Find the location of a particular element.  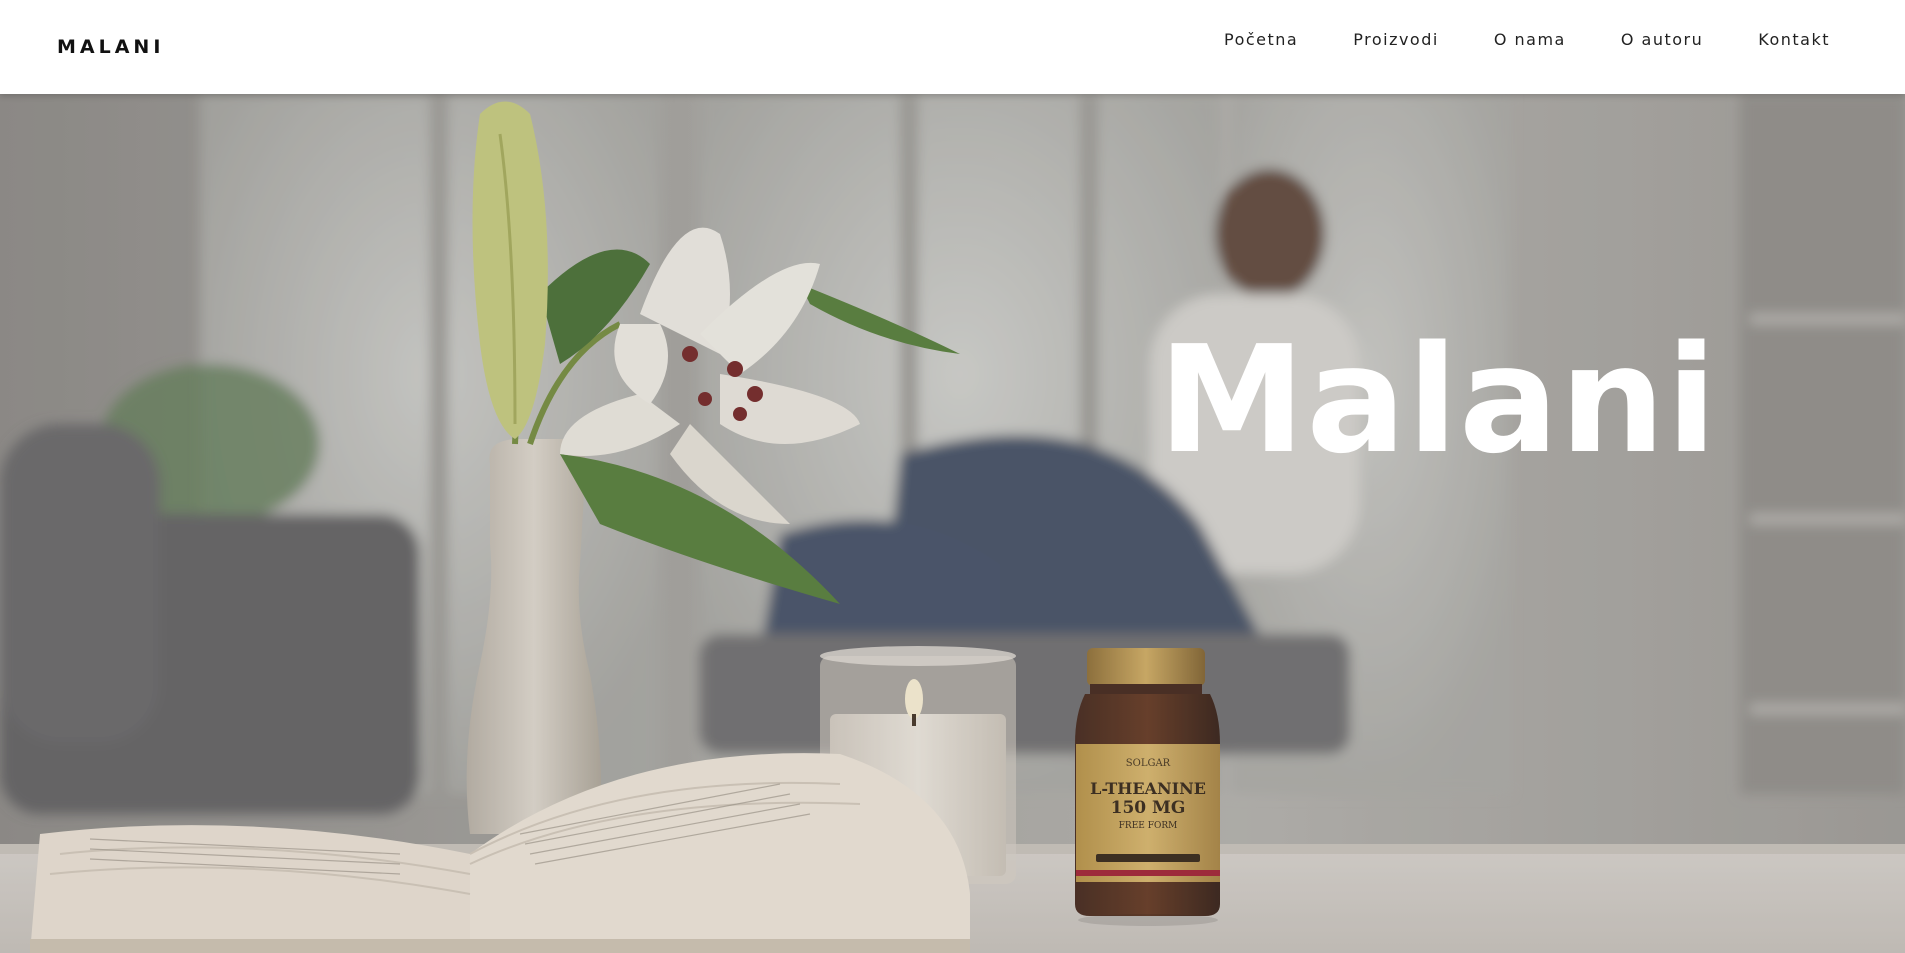

site-logo: MALANI is located at coordinates (110, 47).